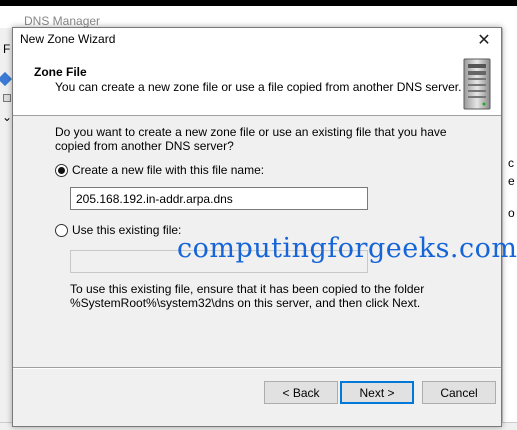  I want to click on next-button: Next >, so click(377, 392).